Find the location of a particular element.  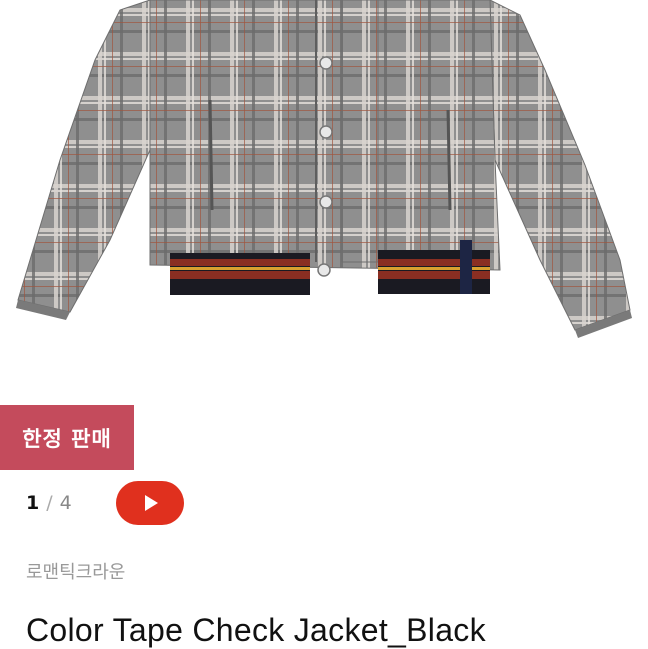

left-sleeve is located at coordinates (84, 156).